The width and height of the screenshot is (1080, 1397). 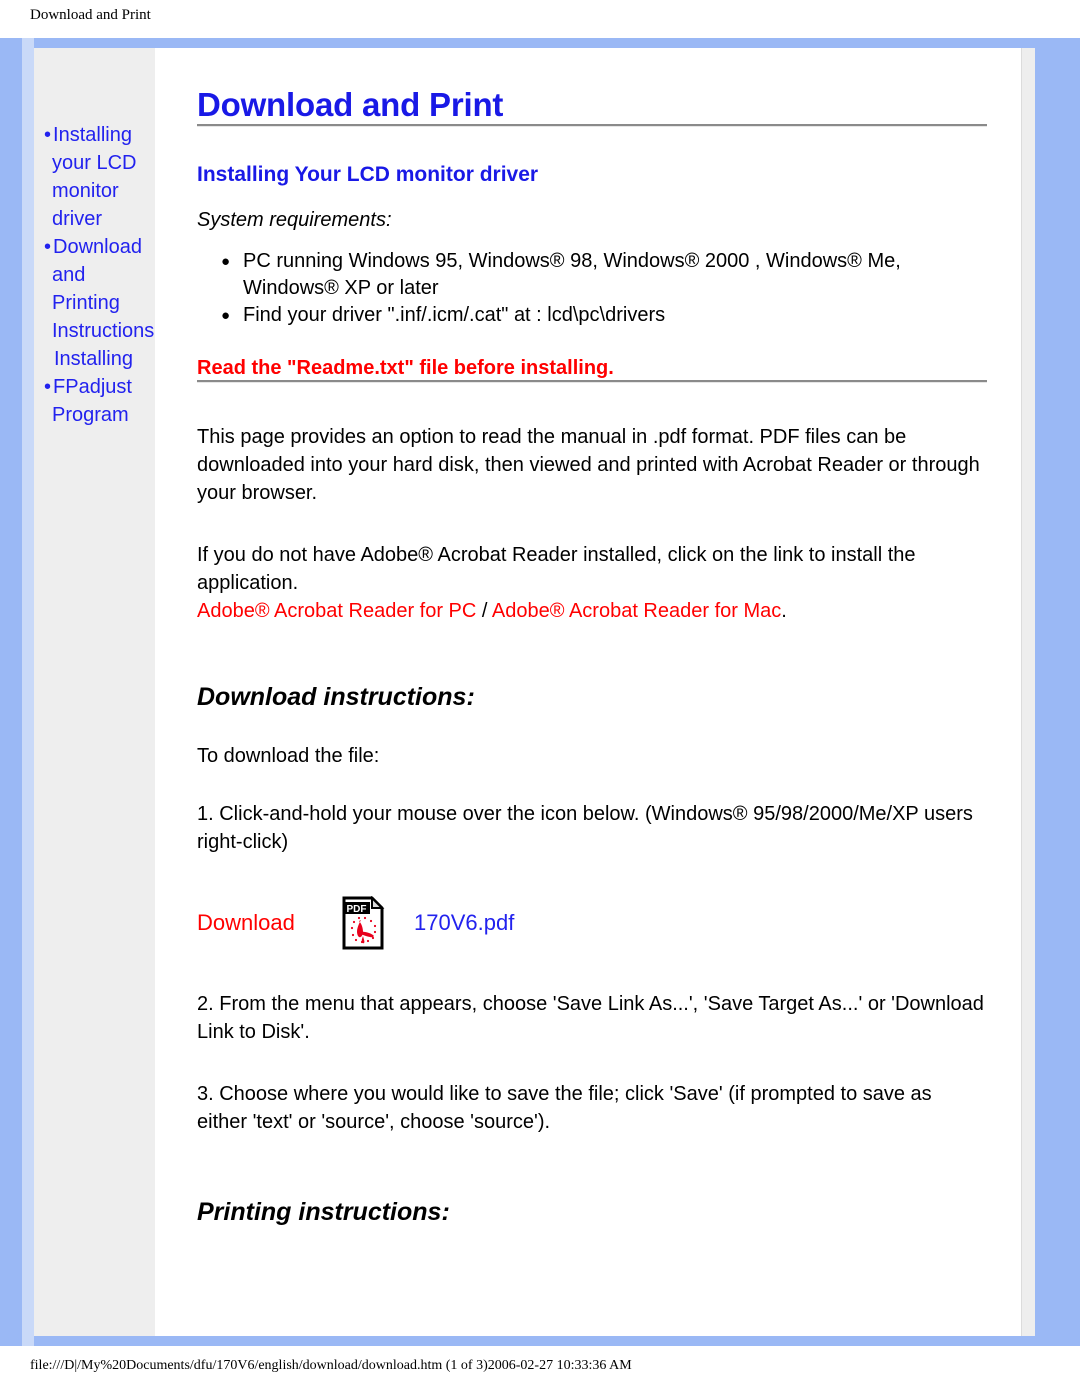 What do you see at coordinates (336, 611) in the screenshot?
I see `acrobat-reader-pc-link: Adobe® Acrobat Reader for PC` at bounding box center [336, 611].